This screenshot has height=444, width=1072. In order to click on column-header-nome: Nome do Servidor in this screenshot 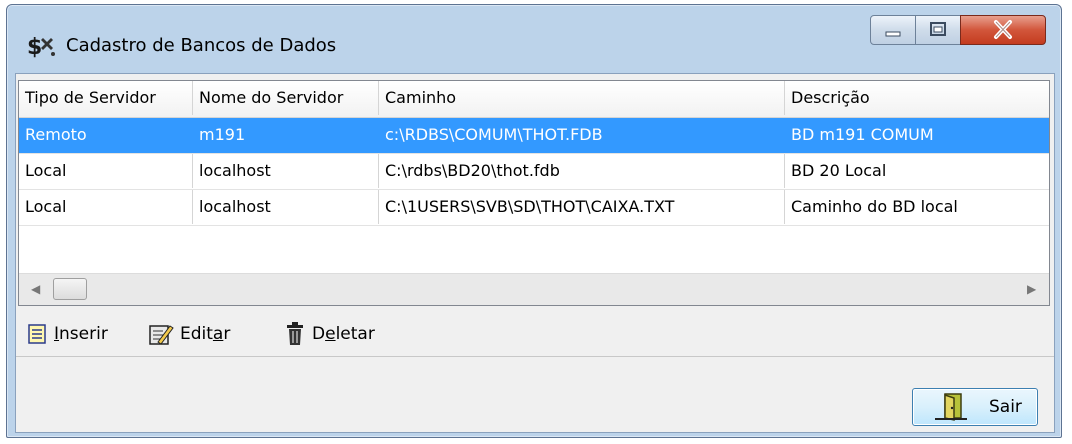, I will do `click(286, 98)`.